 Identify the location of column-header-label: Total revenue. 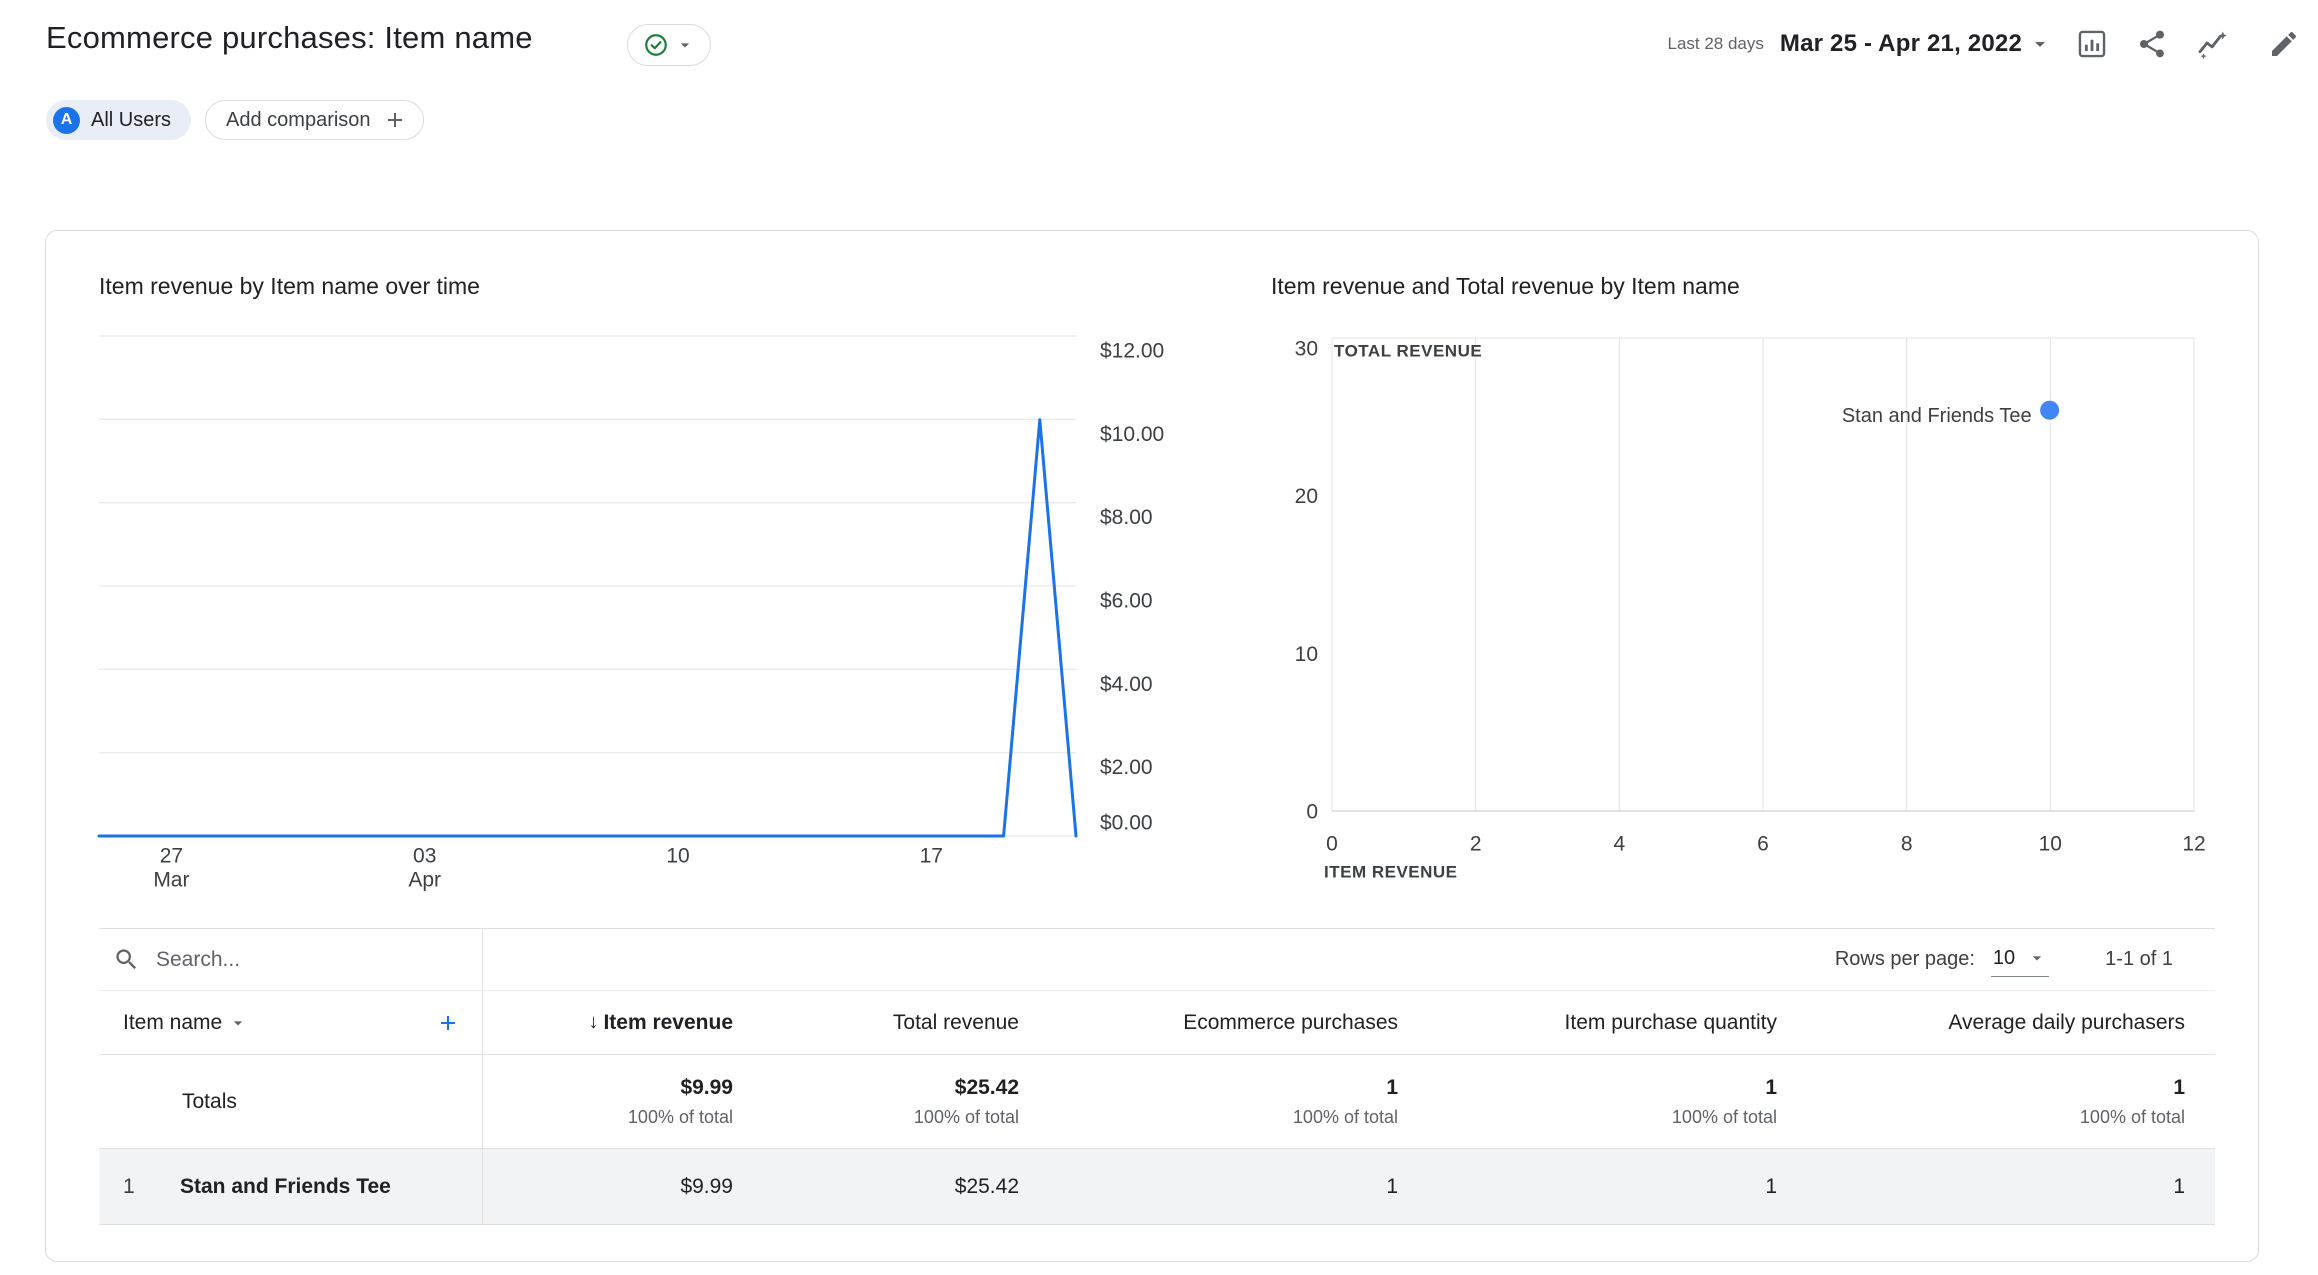
(955, 1022).